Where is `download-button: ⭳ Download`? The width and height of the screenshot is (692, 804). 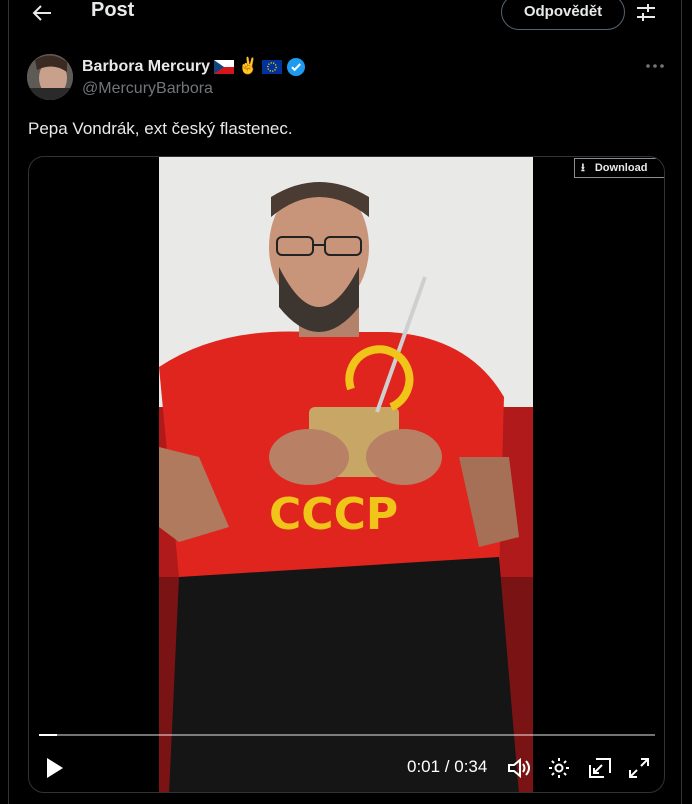
download-button: ⭳ Download is located at coordinates (619, 168).